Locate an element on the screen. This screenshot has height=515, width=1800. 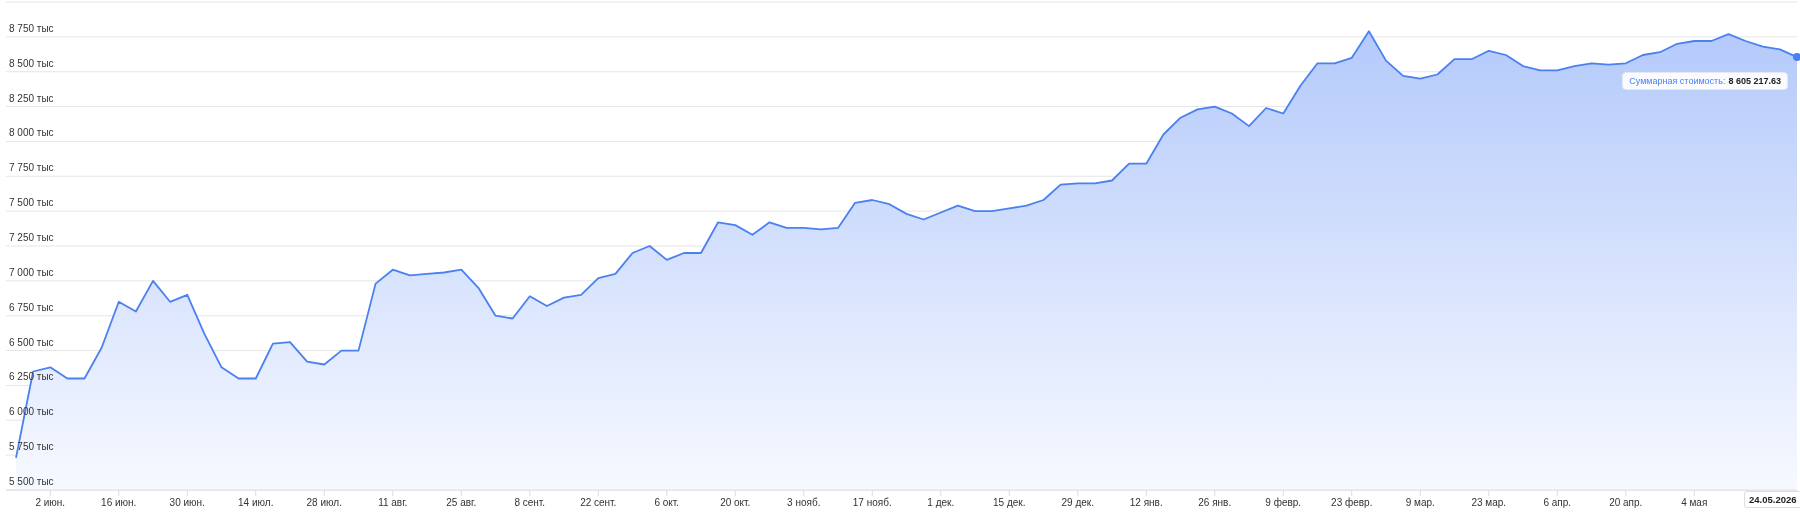
y-axis-label: 7 250 тыс is located at coordinates (31, 237).